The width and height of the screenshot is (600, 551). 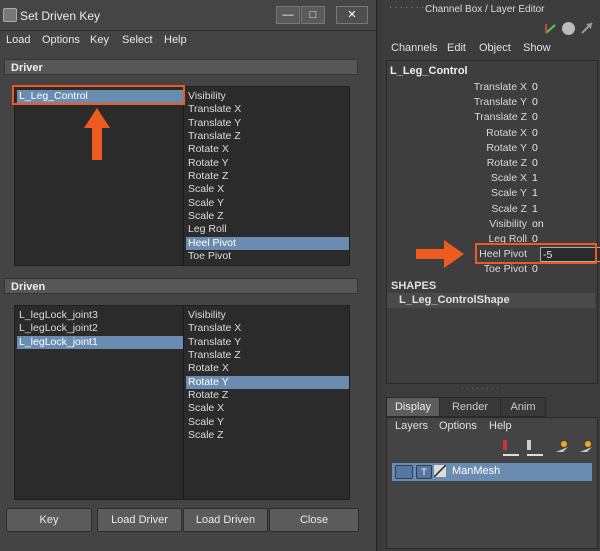 What do you see at coordinates (585, 447) in the screenshot?
I see `layer-create-icon` at bounding box center [585, 447].